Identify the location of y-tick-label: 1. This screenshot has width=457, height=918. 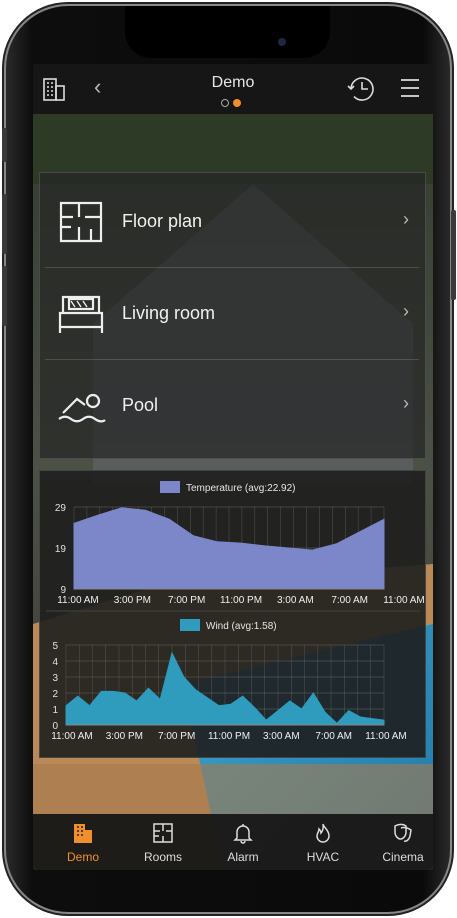
(55, 710).